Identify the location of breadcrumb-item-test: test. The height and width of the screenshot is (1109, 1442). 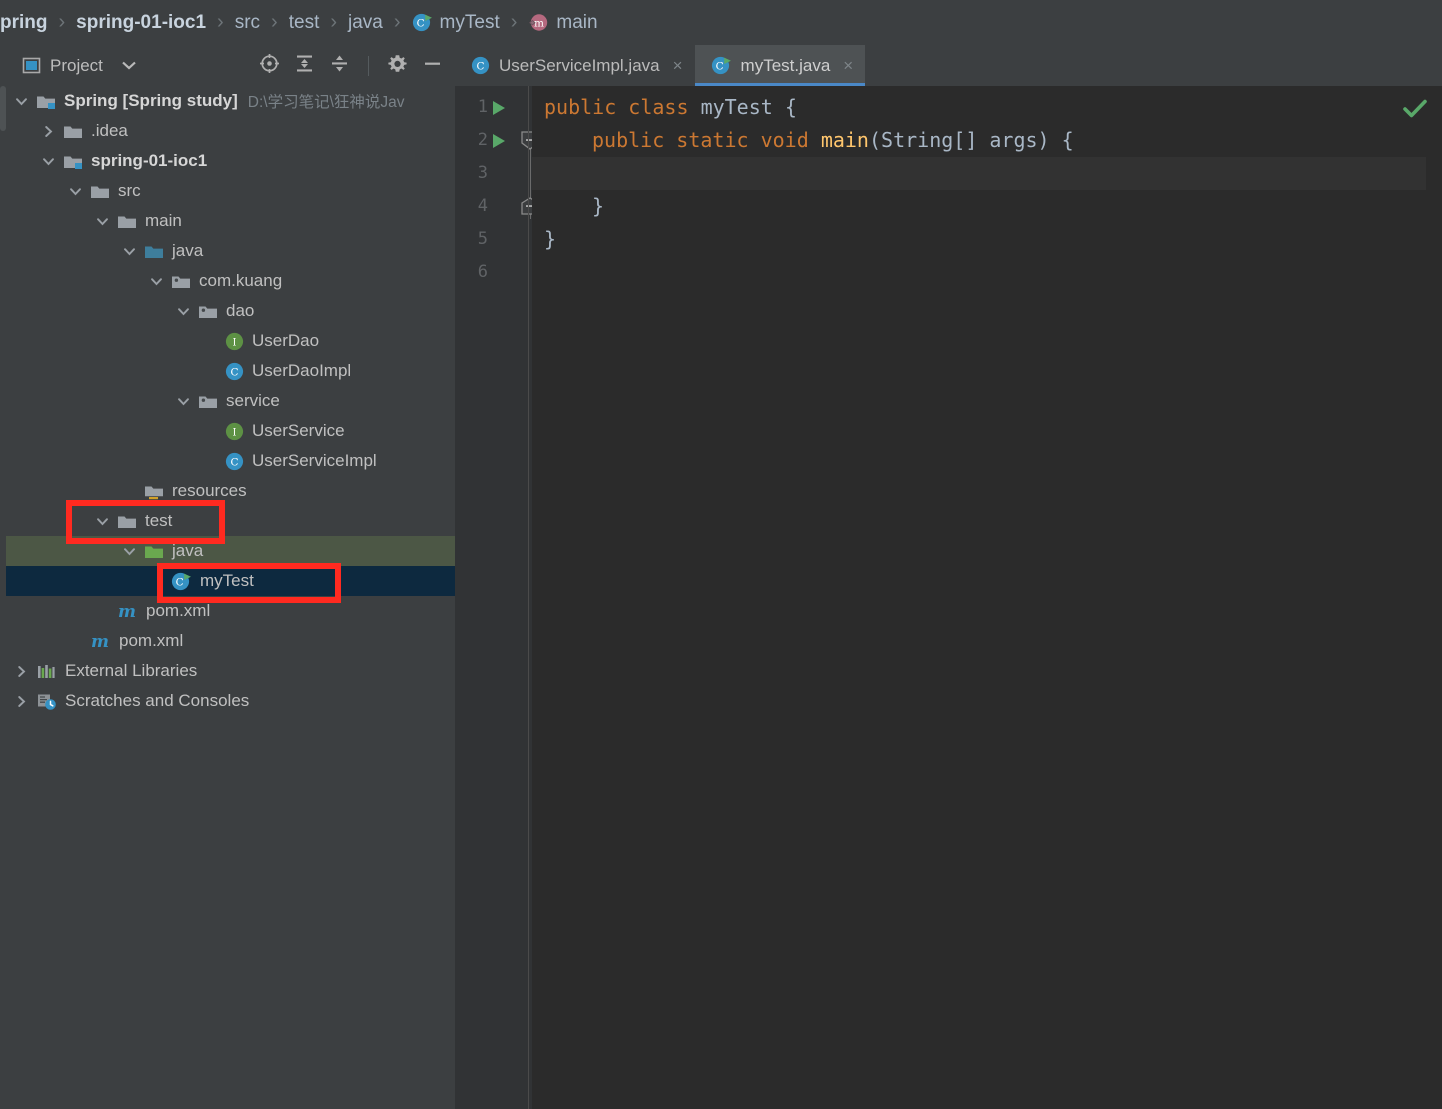
(304, 22).